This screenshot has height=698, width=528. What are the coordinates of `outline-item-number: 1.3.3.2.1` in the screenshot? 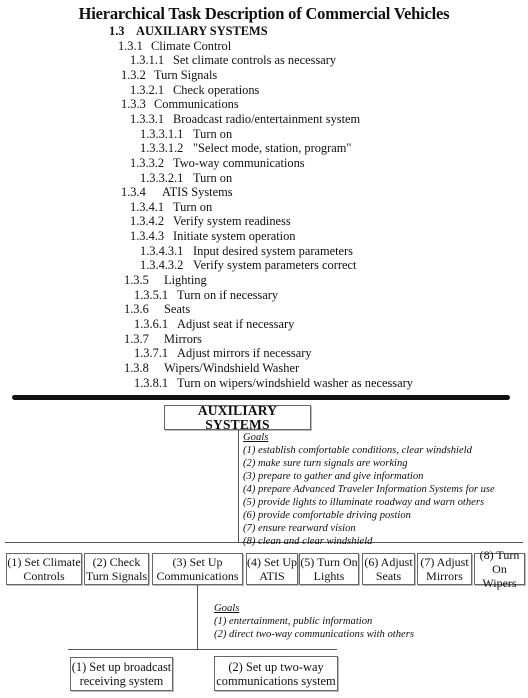 It's located at (162, 177).